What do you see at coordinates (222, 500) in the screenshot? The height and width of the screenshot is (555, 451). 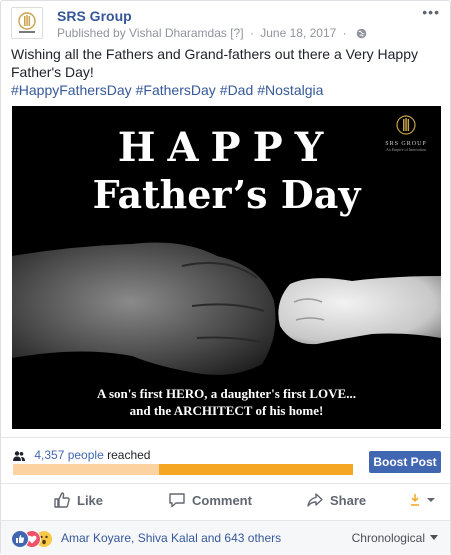 I see `comment-label: Comment` at bounding box center [222, 500].